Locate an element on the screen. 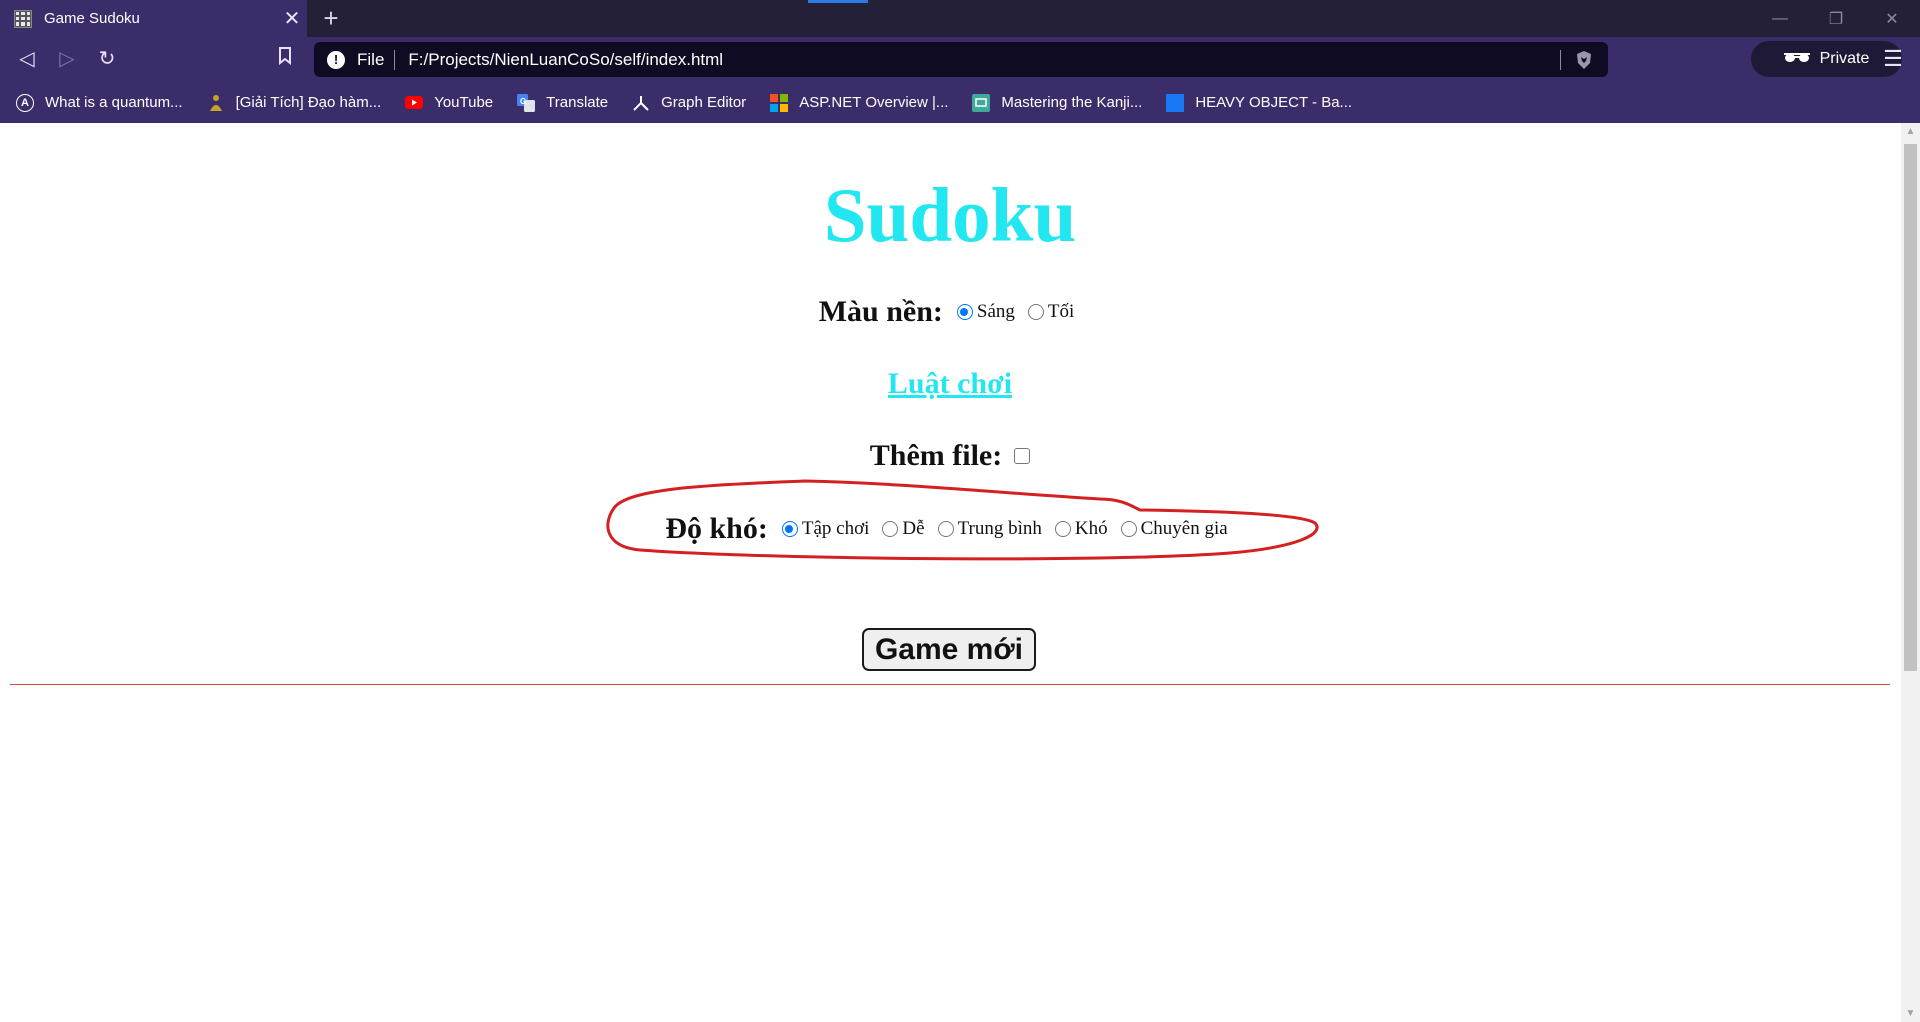  tab-game-sudoku: Game Sudoku ✕ is located at coordinates (153, 18).